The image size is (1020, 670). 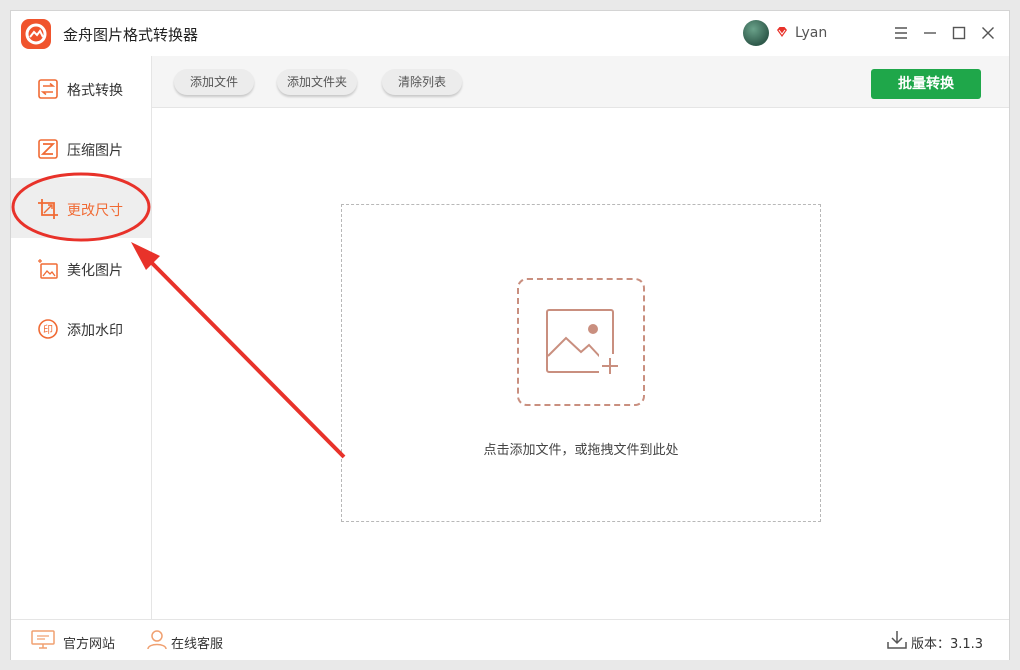 I want to click on compress-icon, so click(x=48, y=149).